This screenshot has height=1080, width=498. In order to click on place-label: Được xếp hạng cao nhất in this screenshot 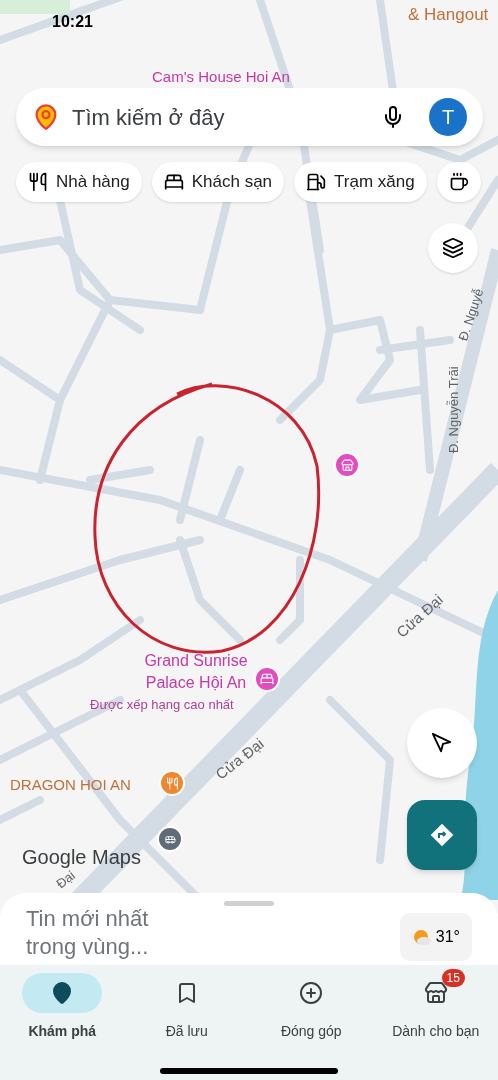, I will do `click(162, 705)`.